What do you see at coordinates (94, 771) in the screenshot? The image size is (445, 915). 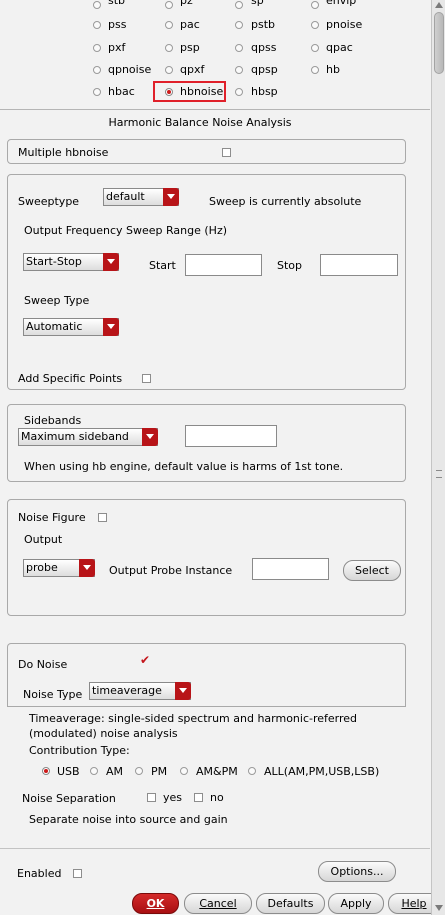 I see `radio-contrib-am` at bounding box center [94, 771].